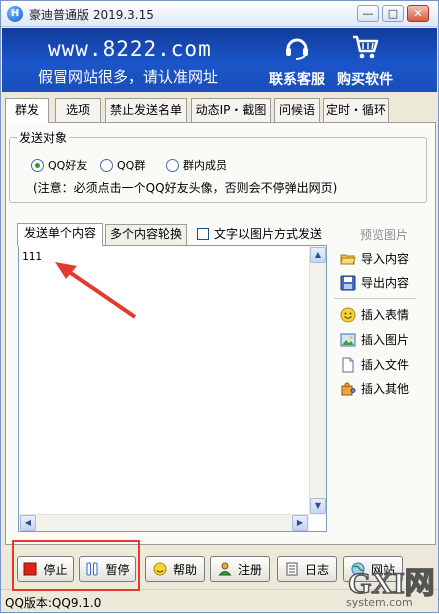 Image resolution: width=439 pixels, height=614 pixels. I want to click on puzzle-icon, so click(348, 388).